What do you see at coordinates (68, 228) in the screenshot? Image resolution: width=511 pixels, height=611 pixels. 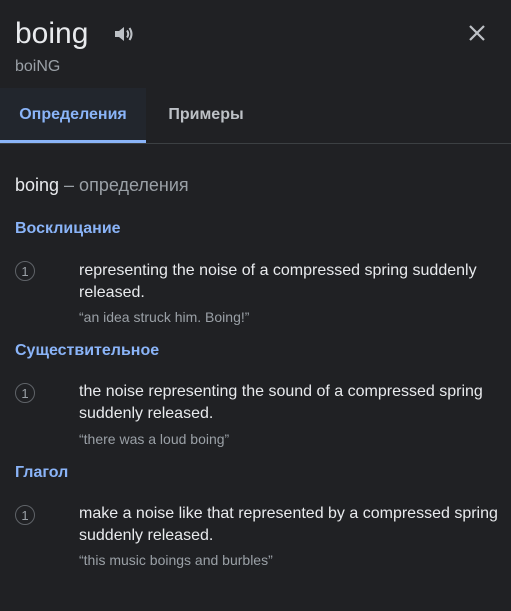 I see `part-of-speech-interjection: Восклицание` at bounding box center [68, 228].